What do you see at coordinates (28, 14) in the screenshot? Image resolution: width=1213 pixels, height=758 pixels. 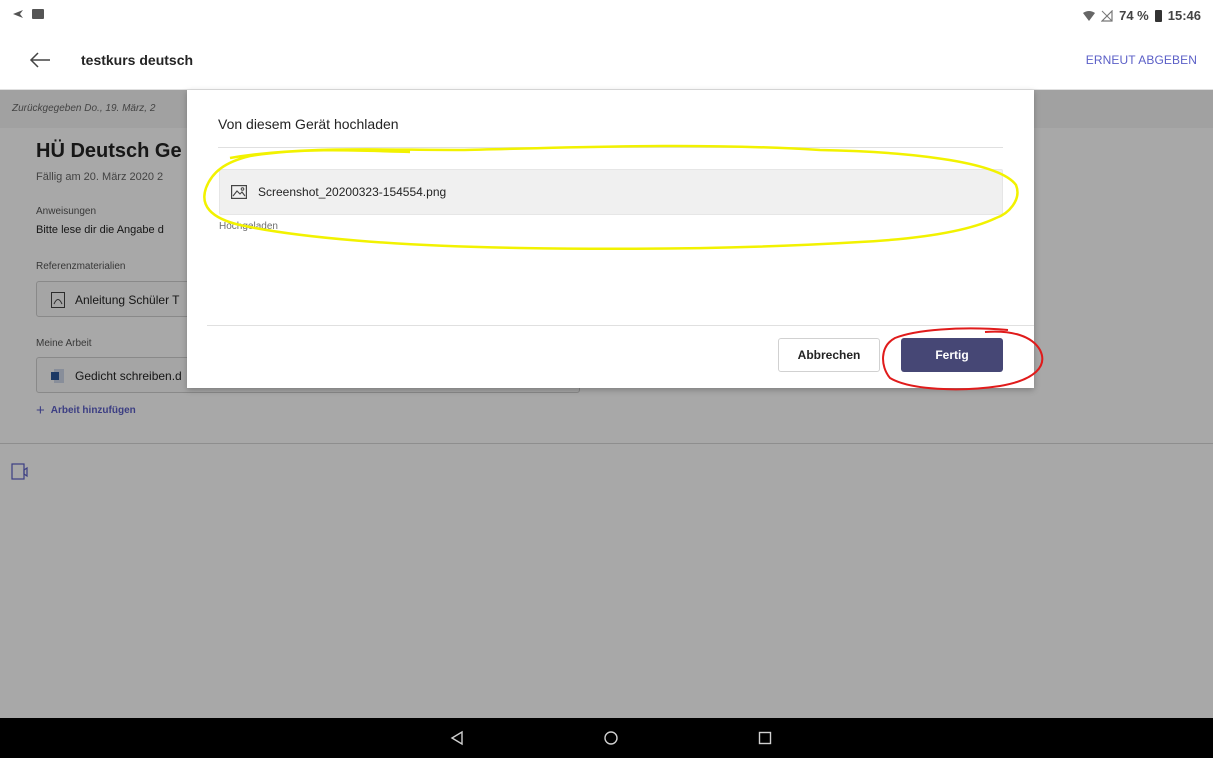 I see `status-bar-left` at bounding box center [28, 14].